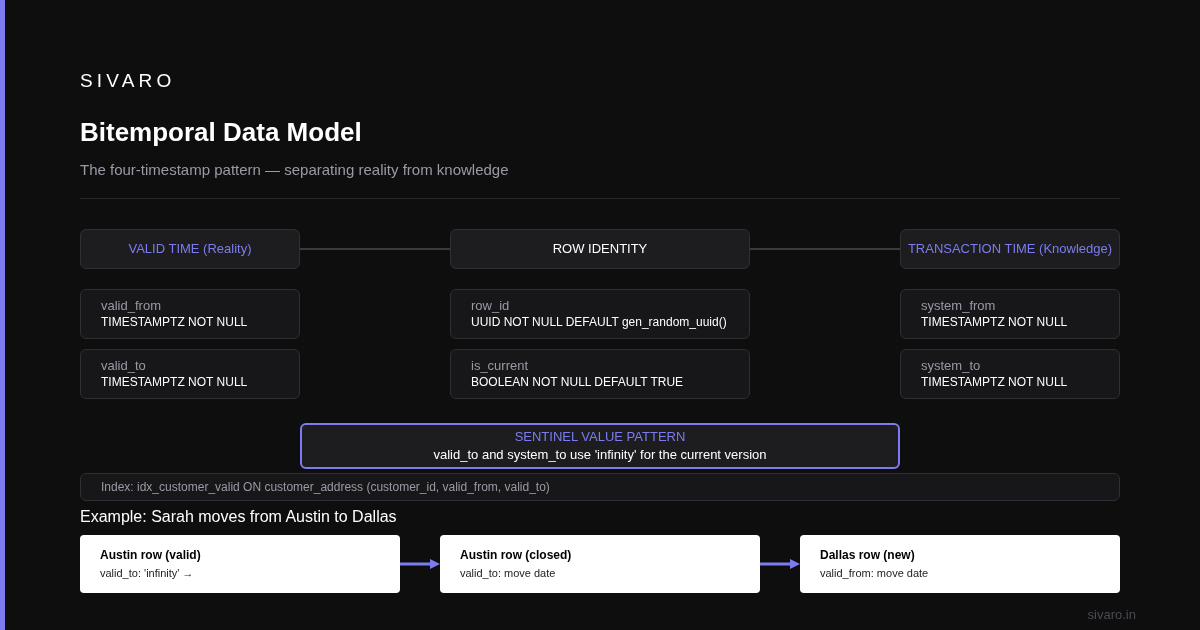  What do you see at coordinates (295, 170) in the screenshot?
I see `subtitle: The four-timestamp pattern — separating reality from knowledge` at bounding box center [295, 170].